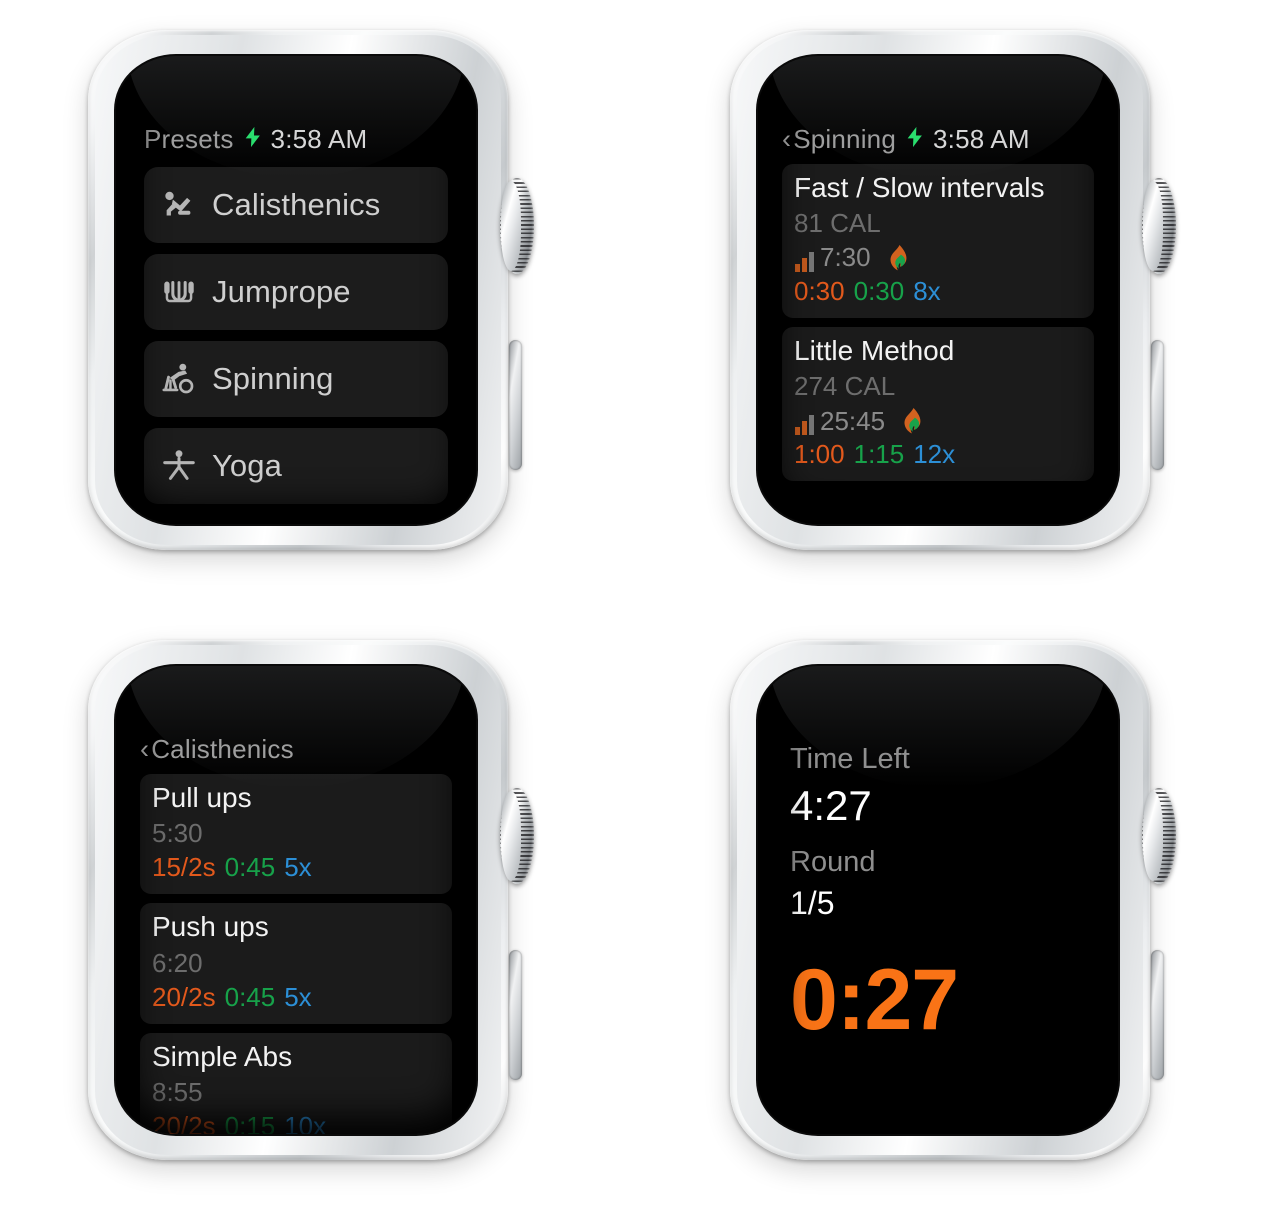 The height and width of the screenshot is (1220, 1280). I want to click on stationary-bike-icon, so click(179, 379).